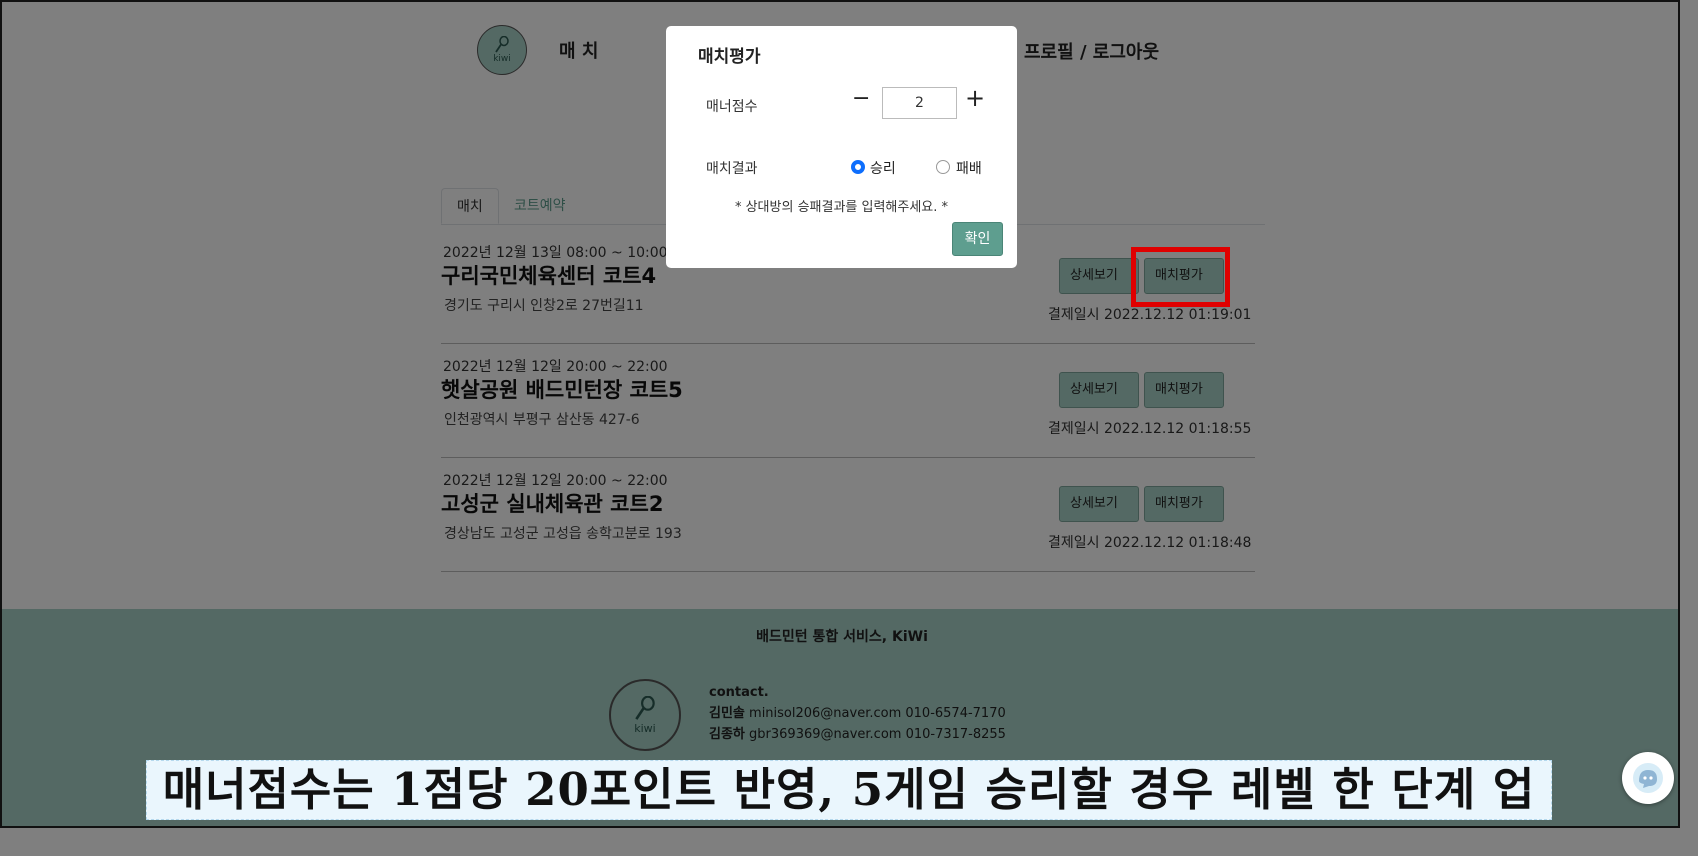  Describe the element at coordinates (858, 167) in the screenshot. I see `win-radio` at that location.